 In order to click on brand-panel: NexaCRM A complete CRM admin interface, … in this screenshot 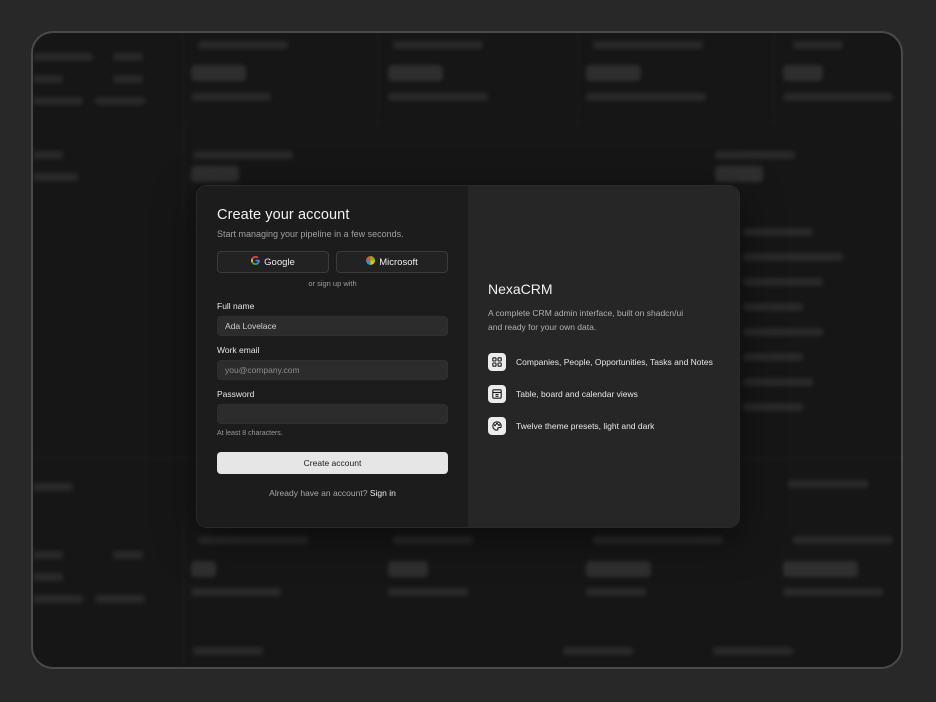, I will do `click(603, 356)`.